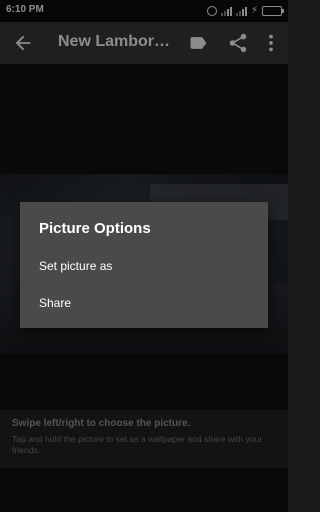  What do you see at coordinates (95, 228) in the screenshot?
I see `dialog-title: Picture Options` at bounding box center [95, 228].